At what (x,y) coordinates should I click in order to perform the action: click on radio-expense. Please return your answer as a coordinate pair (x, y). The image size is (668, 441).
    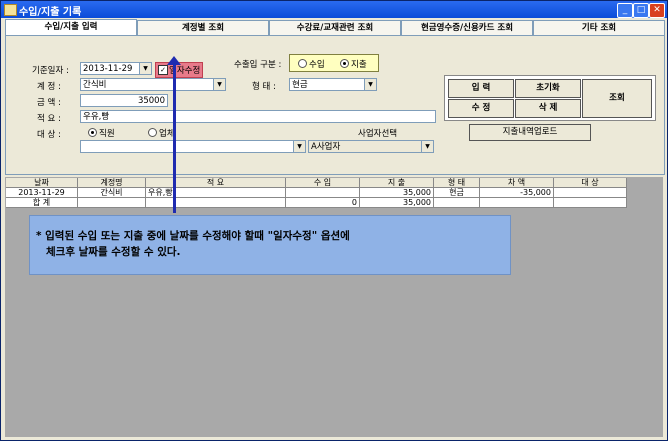
    Looking at the image, I should click on (344, 63).